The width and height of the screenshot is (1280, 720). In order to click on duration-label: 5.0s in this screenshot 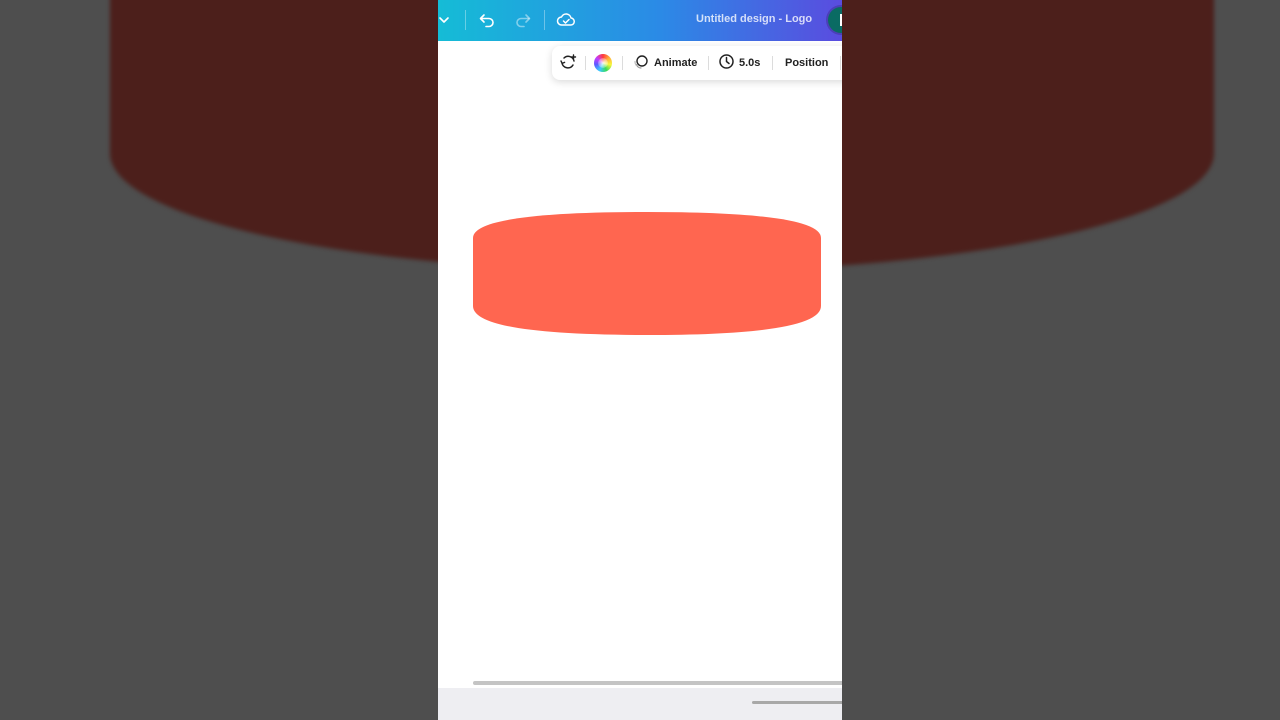, I will do `click(750, 63)`.